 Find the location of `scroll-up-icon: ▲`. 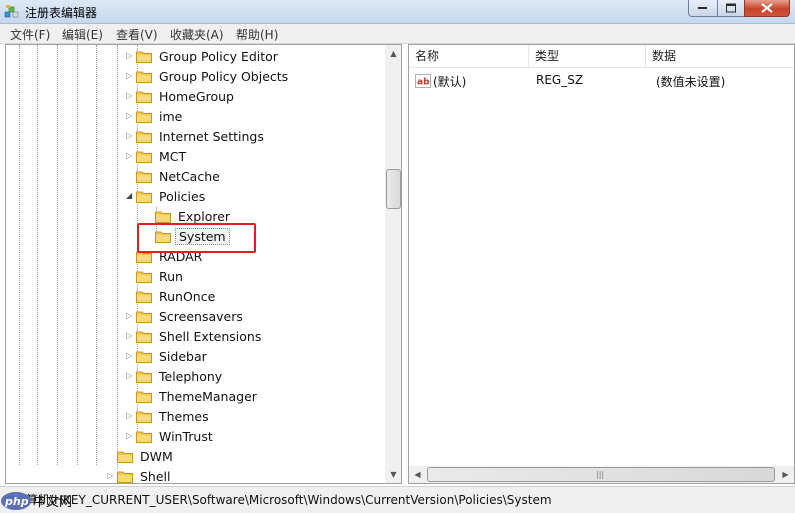

scroll-up-icon: ▲ is located at coordinates (393, 53).